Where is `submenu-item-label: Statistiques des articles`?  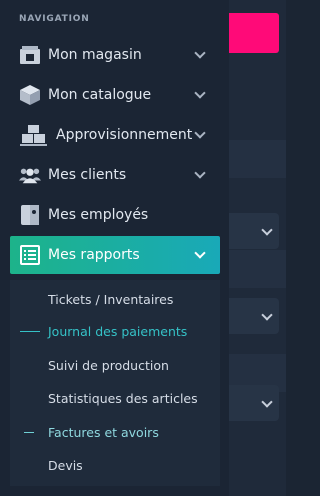 submenu-item-label: Statistiques des articles is located at coordinates (123, 398).